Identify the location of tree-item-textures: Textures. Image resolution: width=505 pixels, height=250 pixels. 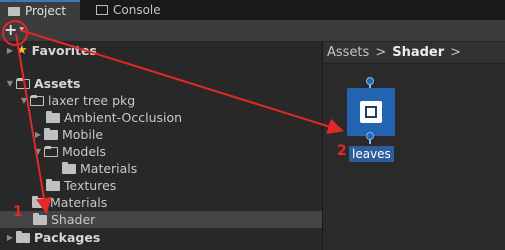
(81, 185).